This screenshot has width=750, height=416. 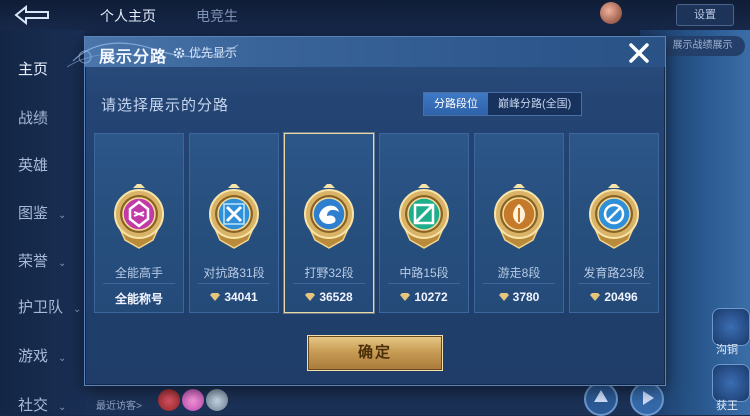 I want to click on lane-score: 36528, so click(x=329, y=297).